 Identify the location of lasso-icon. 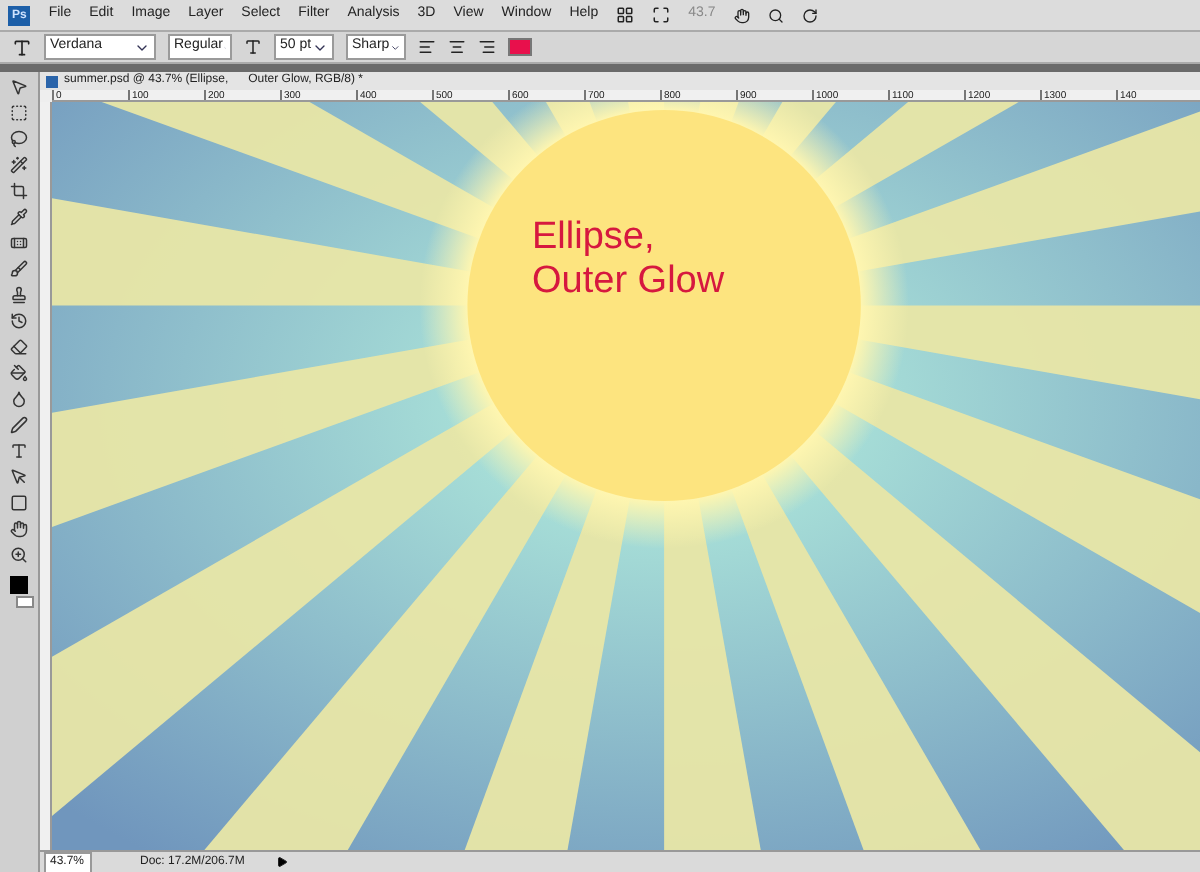
(19, 139).